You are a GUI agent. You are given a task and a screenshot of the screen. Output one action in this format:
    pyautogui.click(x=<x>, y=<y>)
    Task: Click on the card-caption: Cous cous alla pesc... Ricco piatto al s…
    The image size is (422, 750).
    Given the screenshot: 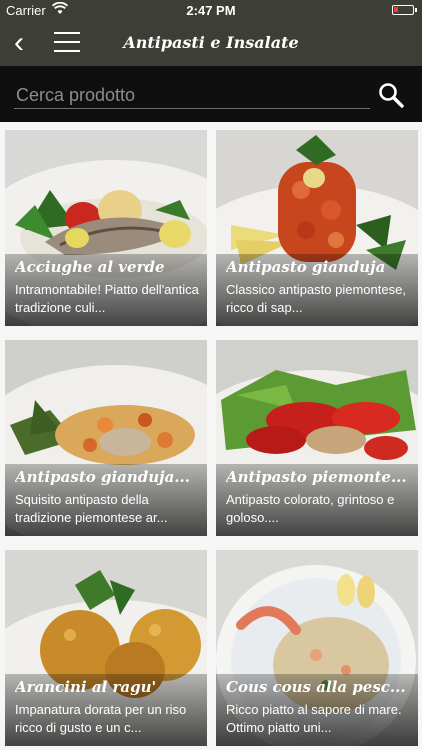 What is the action you would take?
    pyautogui.click(x=317, y=710)
    